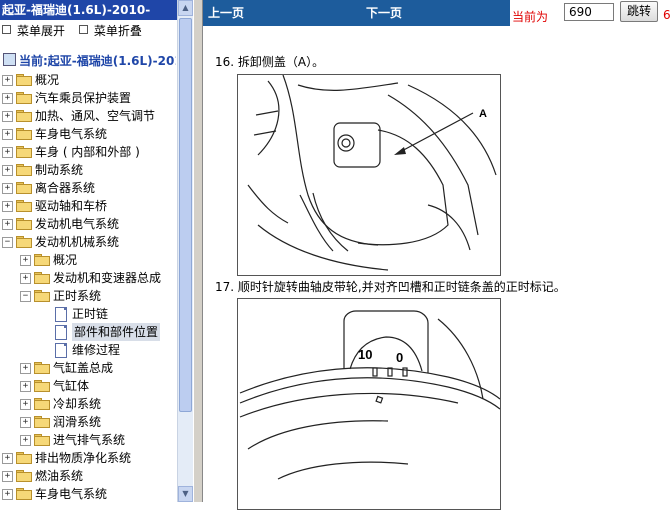 This screenshot has width=670, height=510. I want to click on tree-item: + 气缸体, so click(88, 386).